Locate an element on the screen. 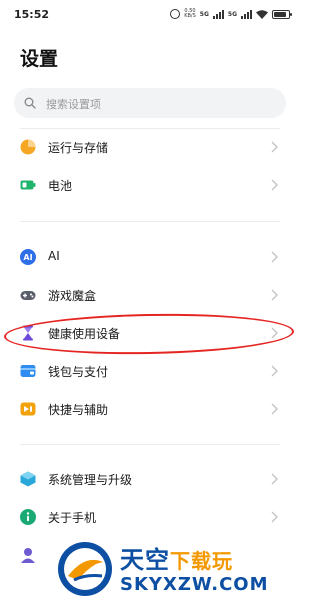 Image resolution: width=320 pixels, height=600 pixels. watermark-cn-main: 天空 is located at coordinates (145, 560).